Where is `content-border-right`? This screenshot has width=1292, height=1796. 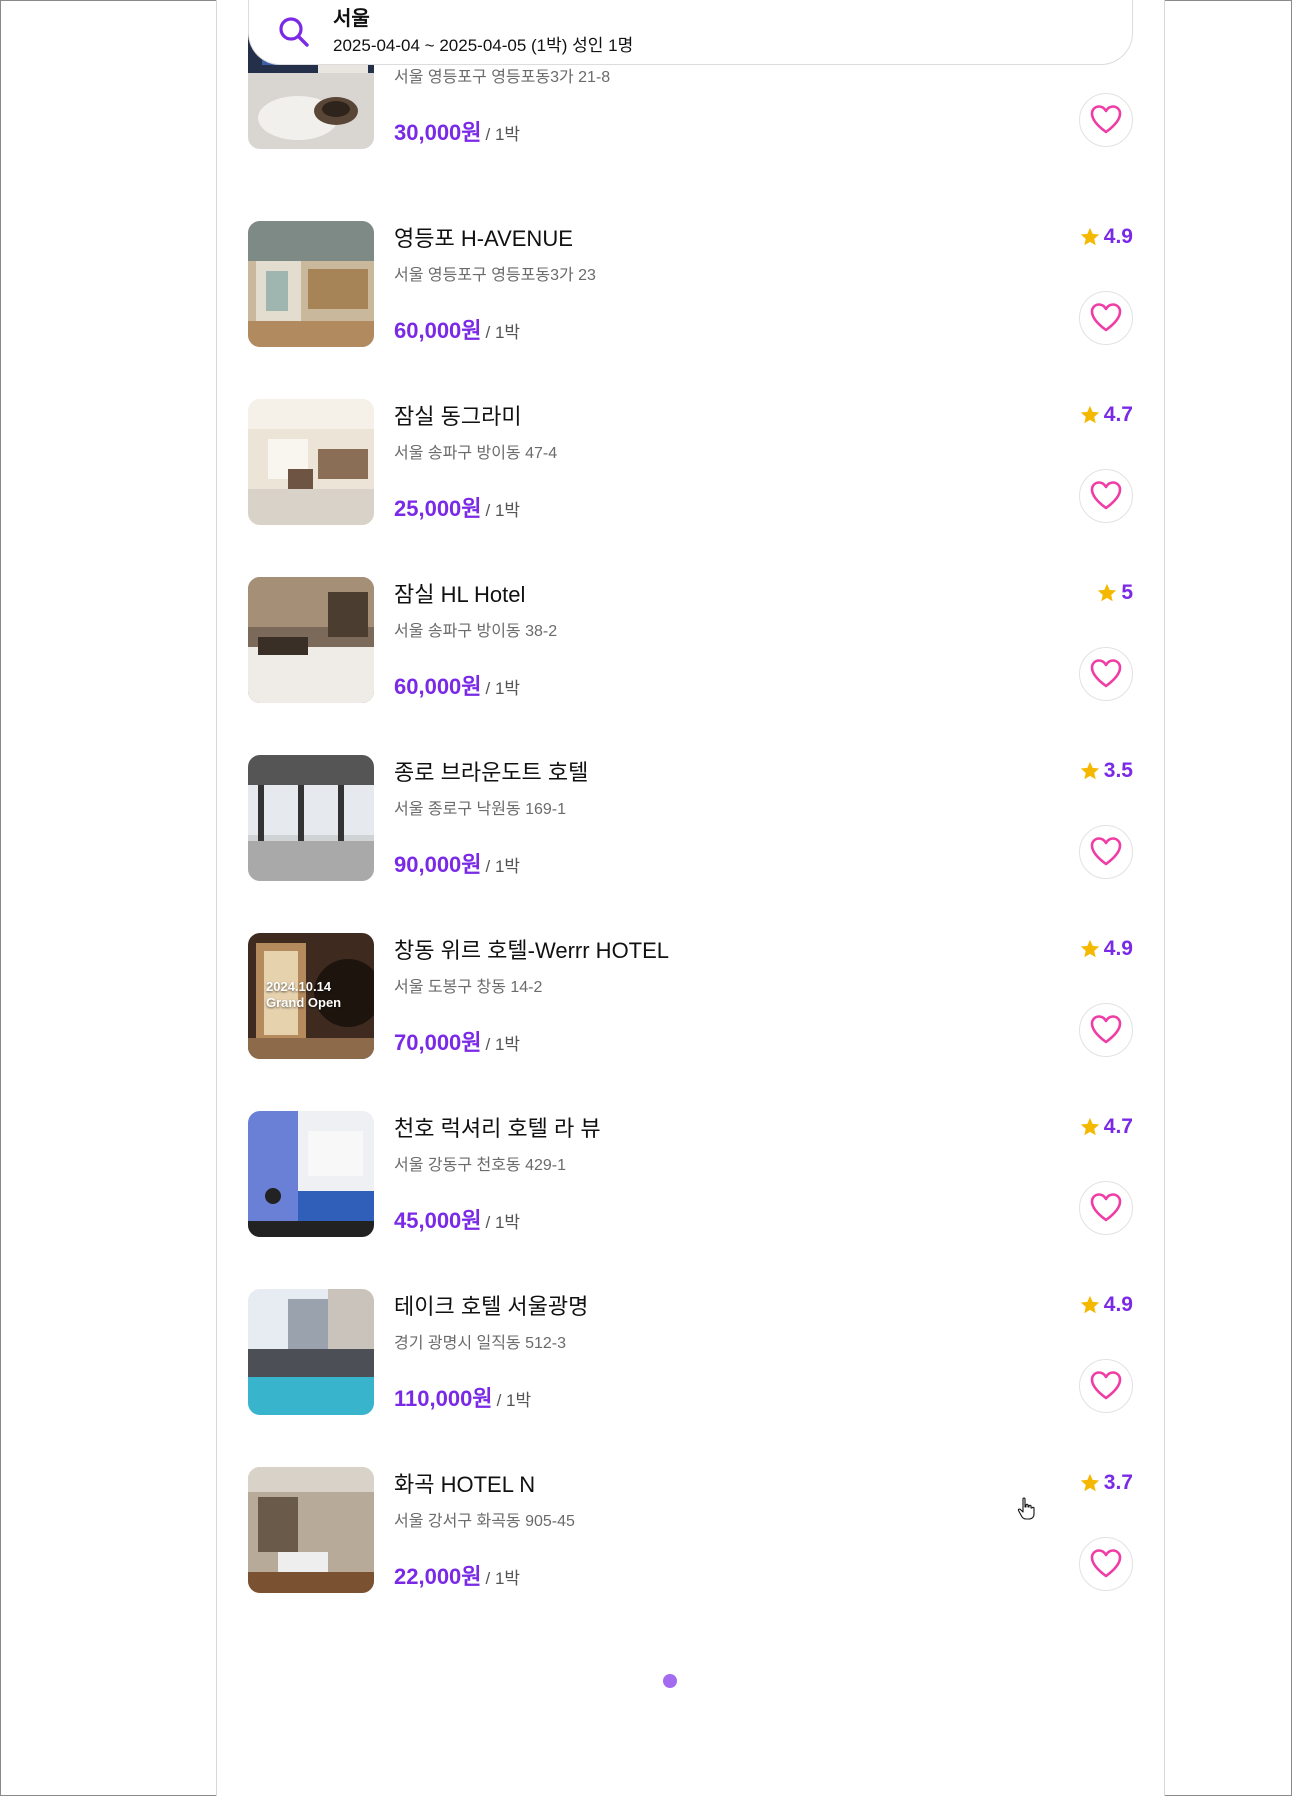 content-border-right is located at coordinates (1164, 898).